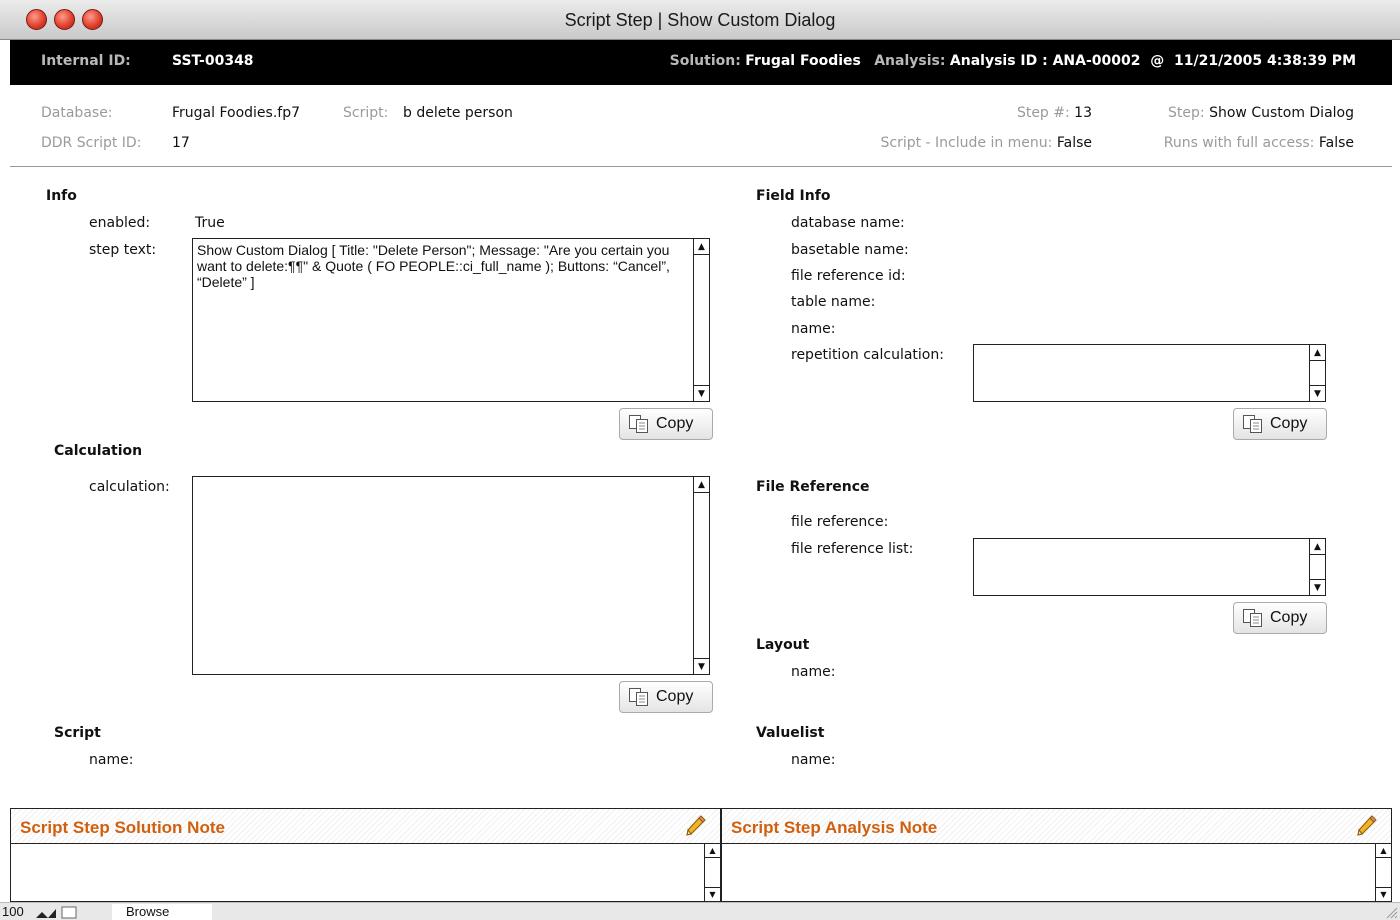  I want to click on analysis-note-panel: Script Step Analysis Note ▲ ▼, so click(1056, 855).